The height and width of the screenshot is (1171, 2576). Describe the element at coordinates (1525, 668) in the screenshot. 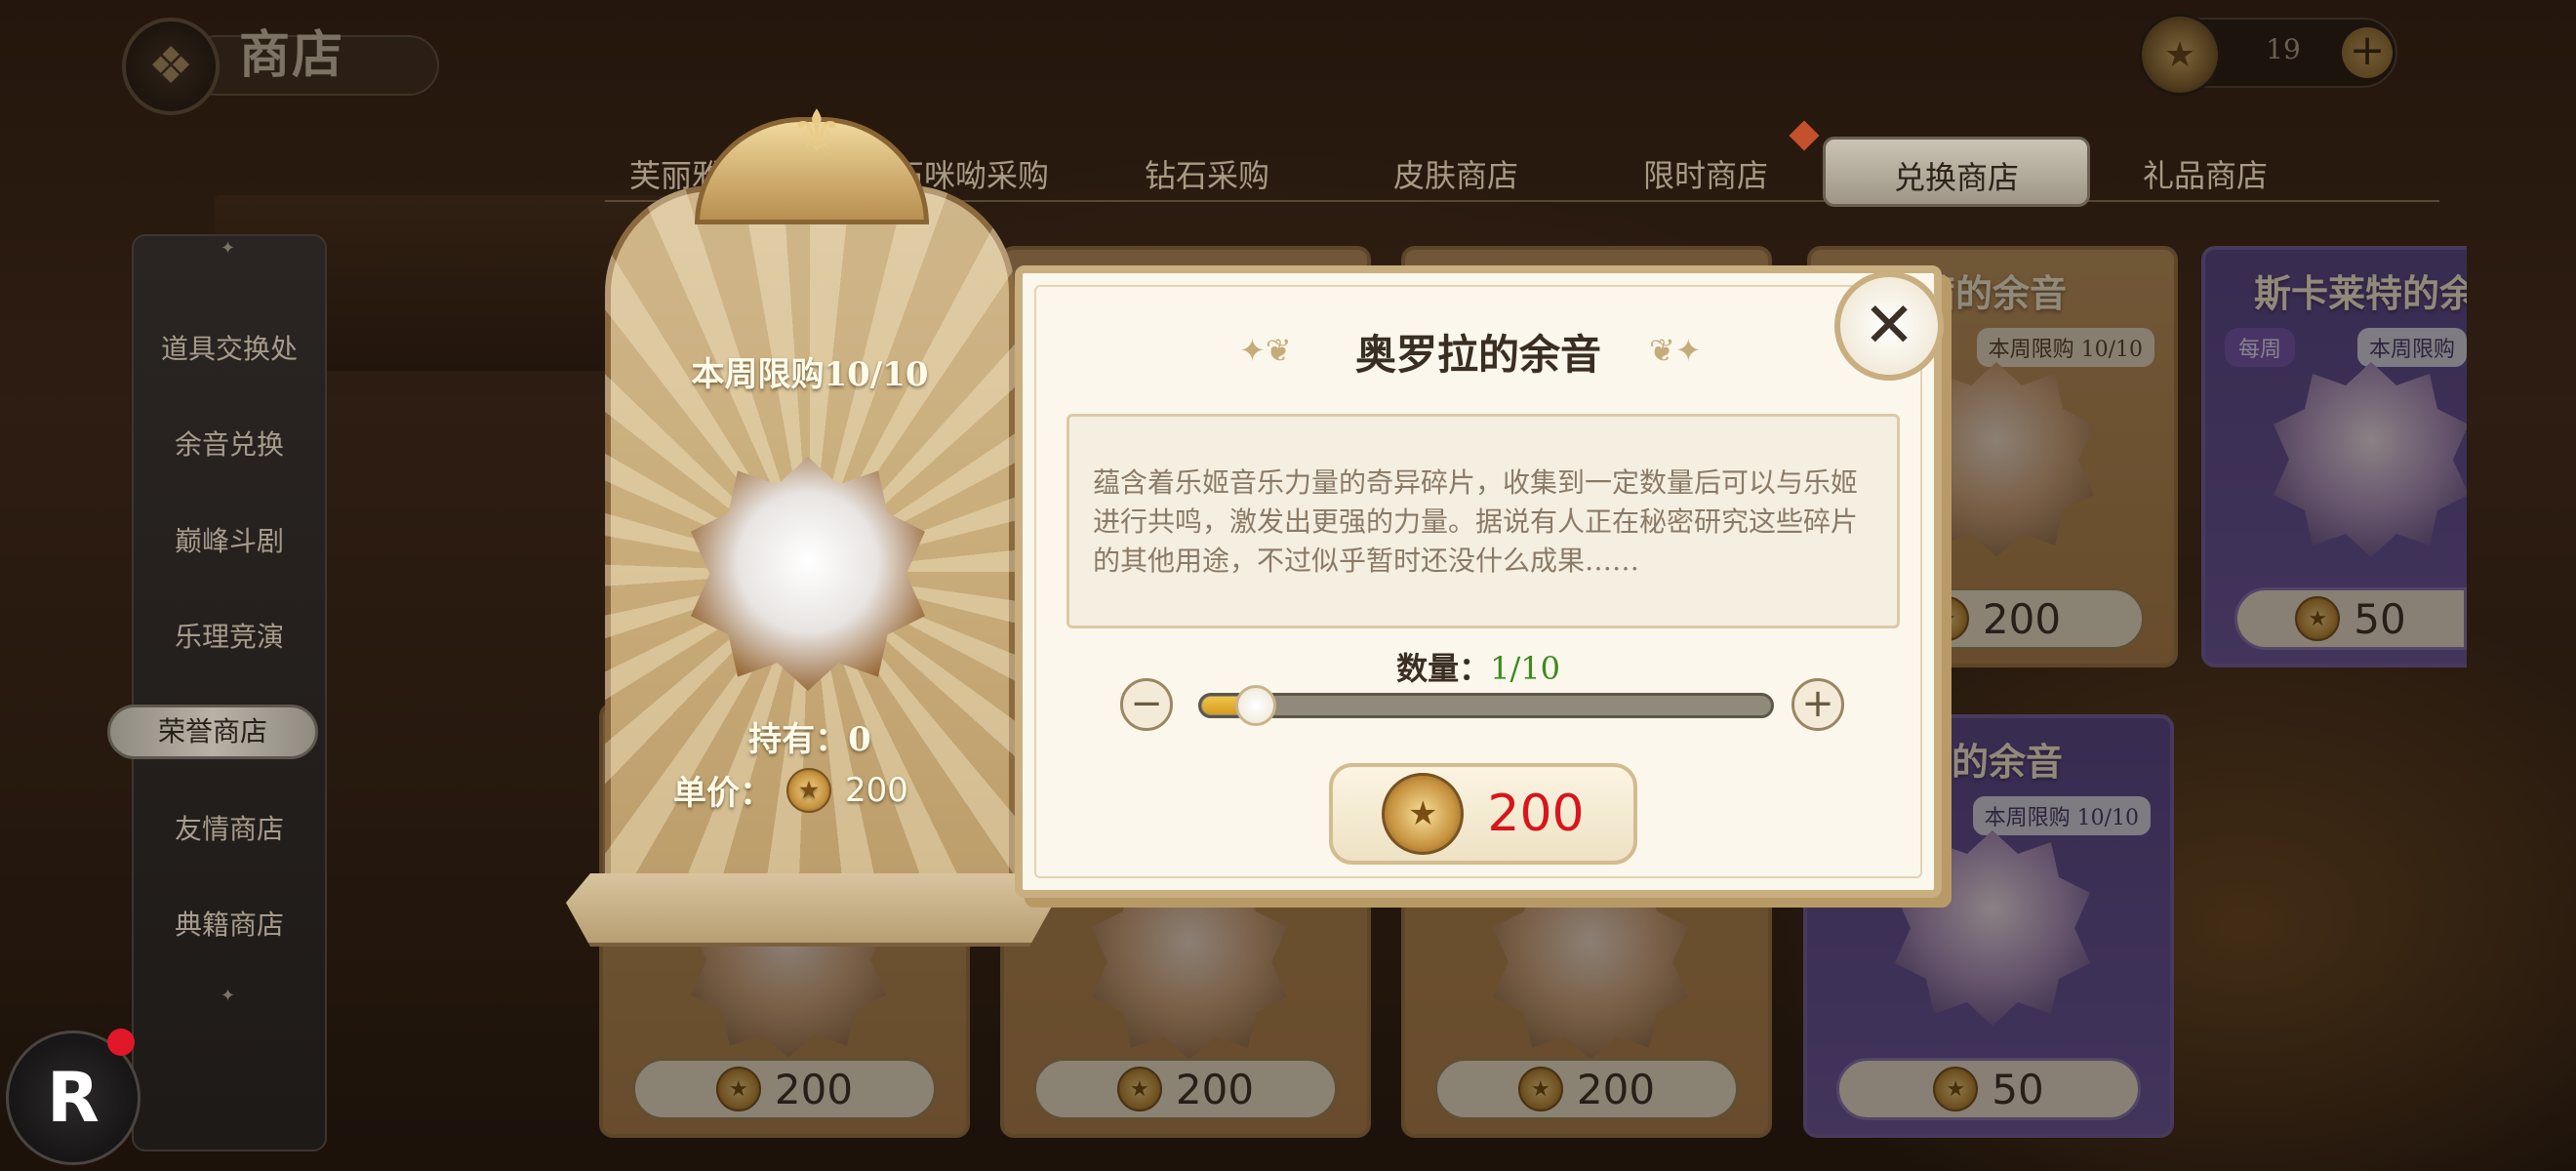

I see `quantity-value: 1/10` at that location.